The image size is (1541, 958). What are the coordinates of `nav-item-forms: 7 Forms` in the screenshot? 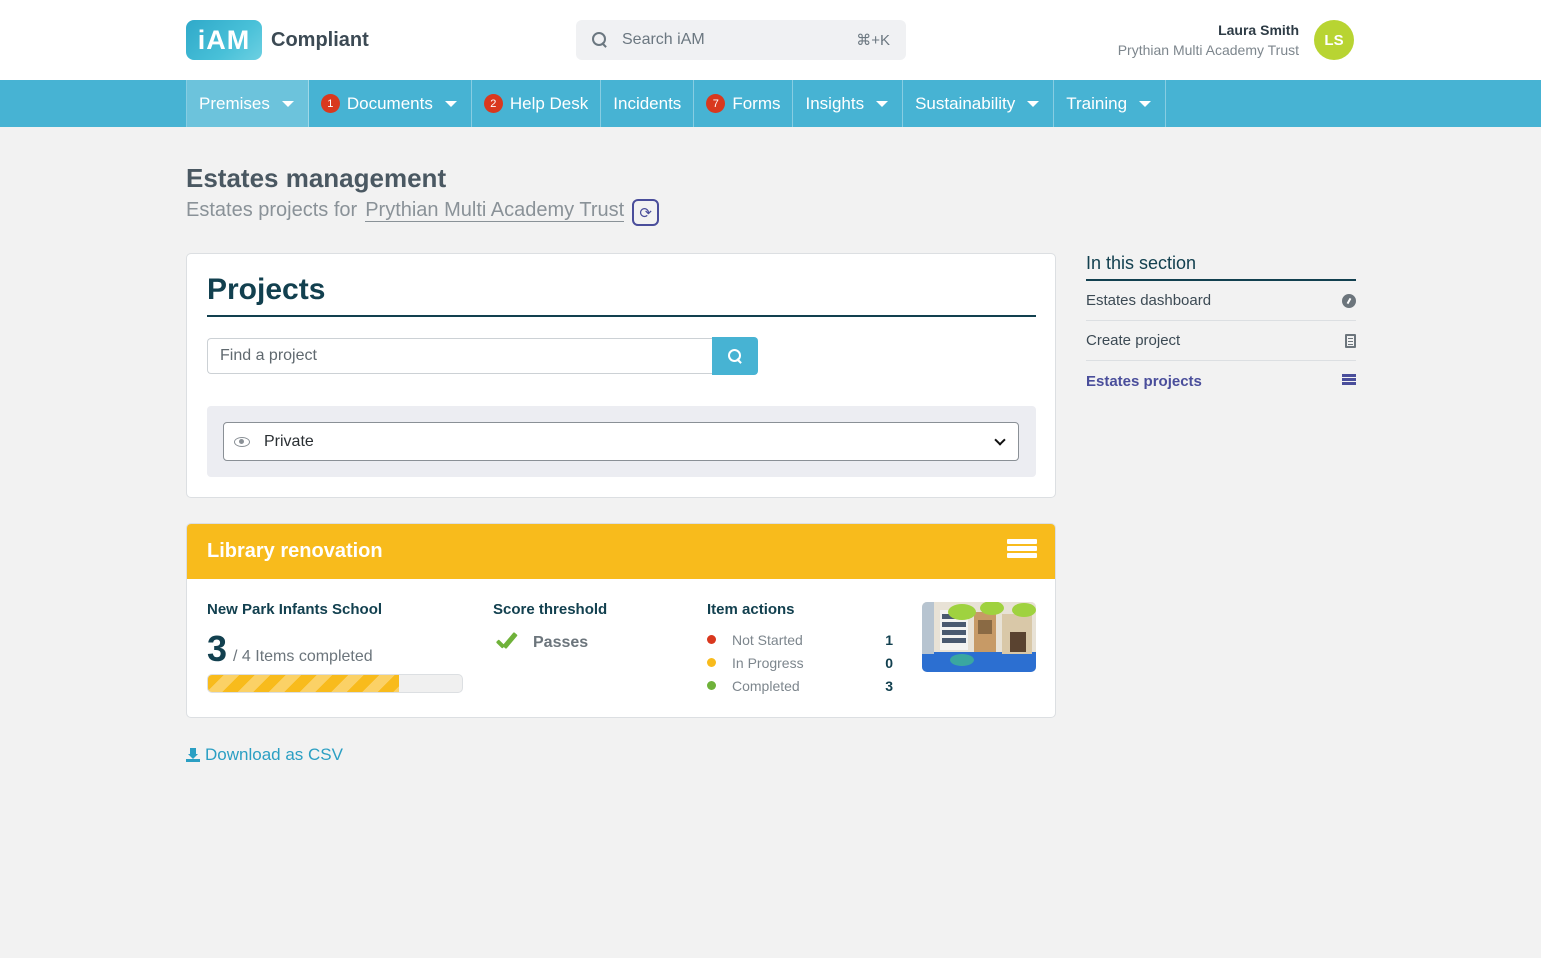 It's located at (744, 103).